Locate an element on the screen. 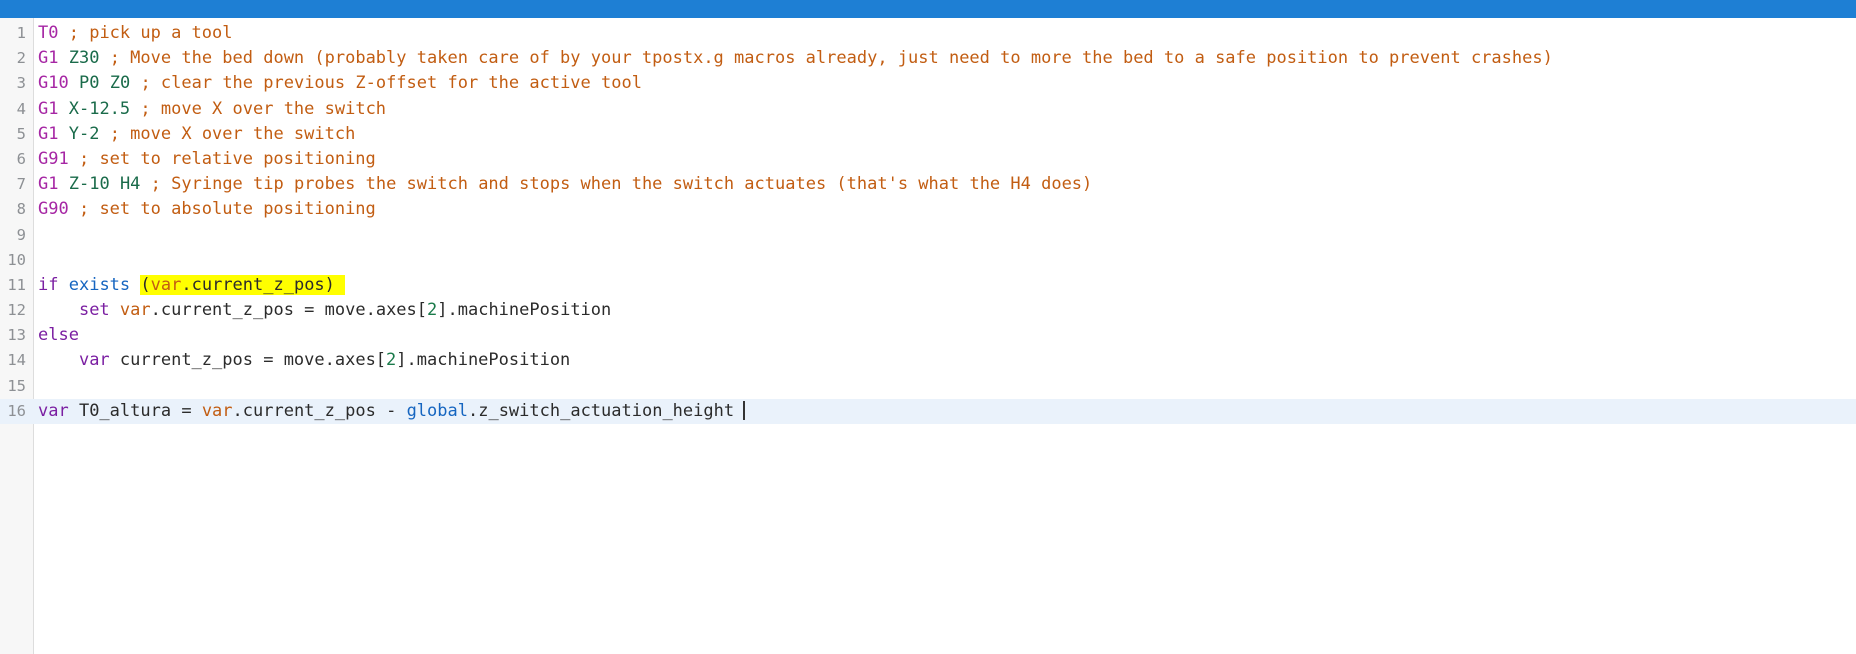 The width and height of the screenshot is (1856, 654). line-number: 2 is located at coordinates (21, 58).